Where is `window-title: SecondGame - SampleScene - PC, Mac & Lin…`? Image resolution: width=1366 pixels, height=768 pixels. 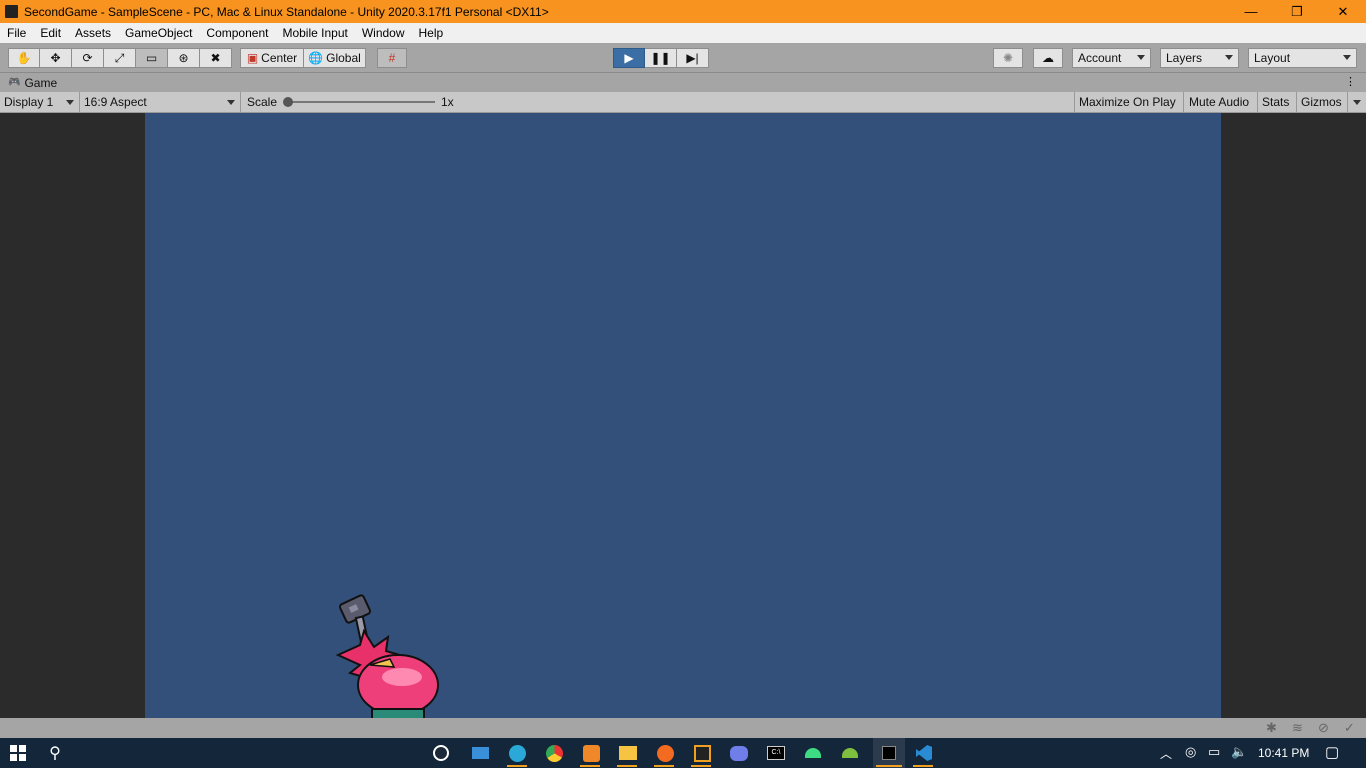 window-title: SecondGame - SampleScene - PC, Mac & Lin… is located at coordinates (286, 11).